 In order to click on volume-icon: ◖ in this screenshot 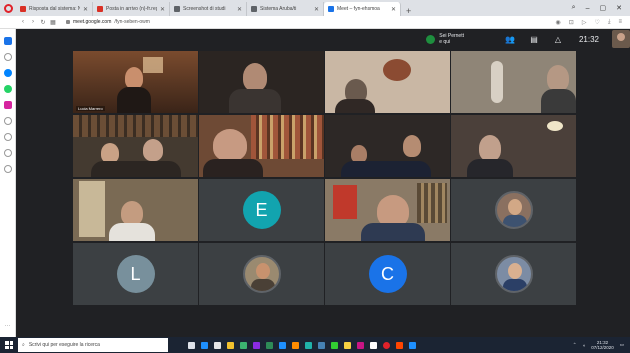, I will do `click(583, 345)`.